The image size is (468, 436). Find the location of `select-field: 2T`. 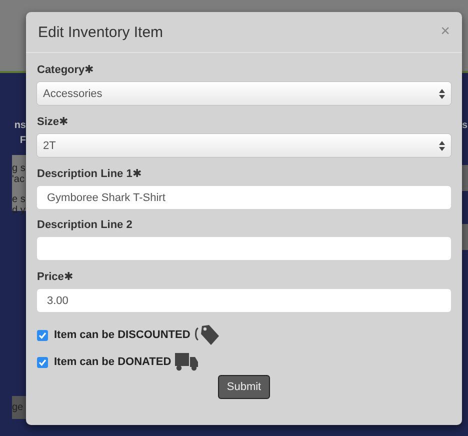

select-field: 2T is located at coordinates (244, 145).